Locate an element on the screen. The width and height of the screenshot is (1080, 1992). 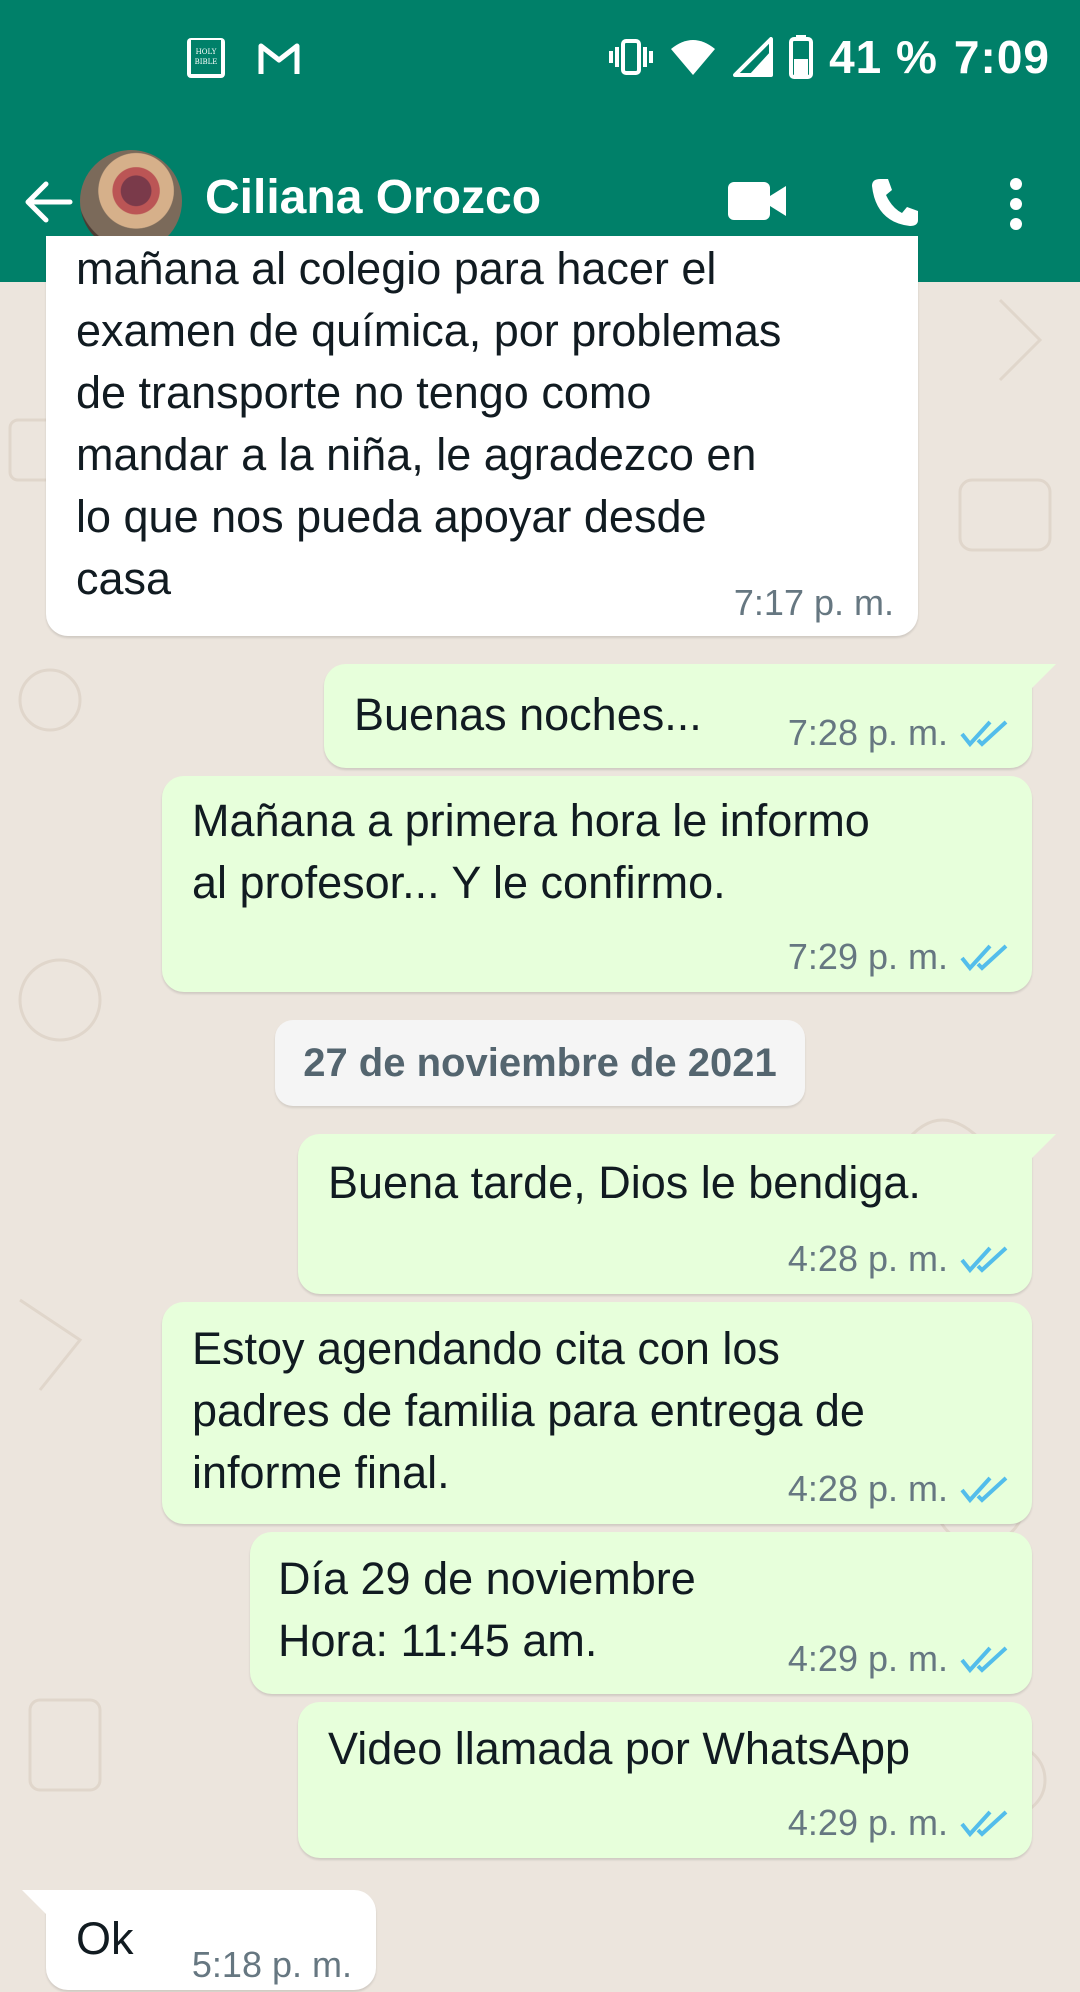
timestamp: 7:17 p. m. is located at coordinates (813, 602).